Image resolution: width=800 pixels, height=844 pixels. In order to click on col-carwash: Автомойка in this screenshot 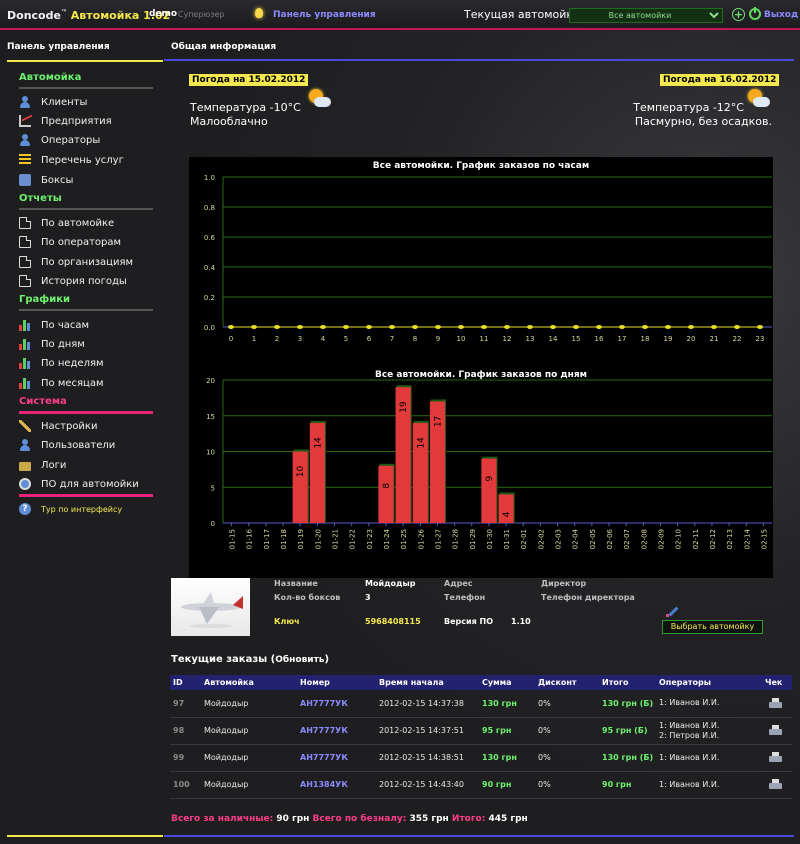, I will do `click(249, 682)`.